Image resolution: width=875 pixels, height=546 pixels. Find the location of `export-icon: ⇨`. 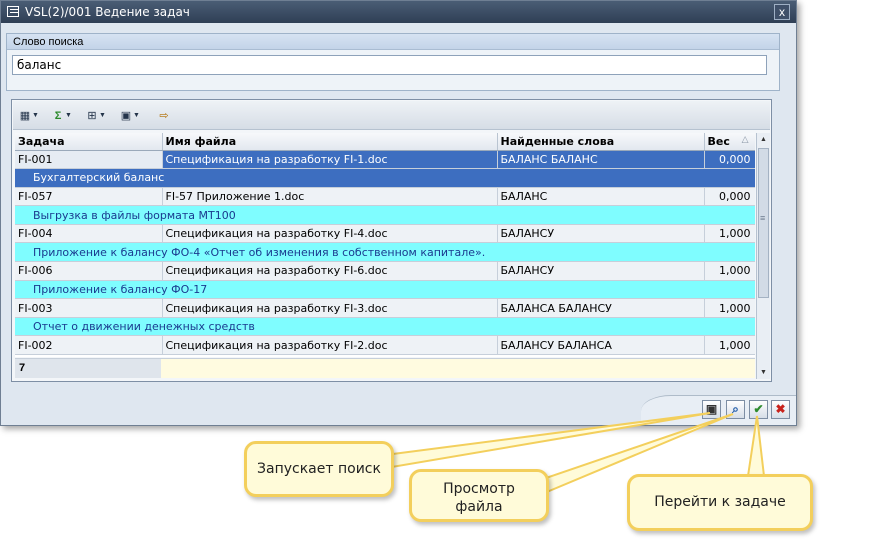

export-icon: ⇨ is located at coordinates (164, 116).